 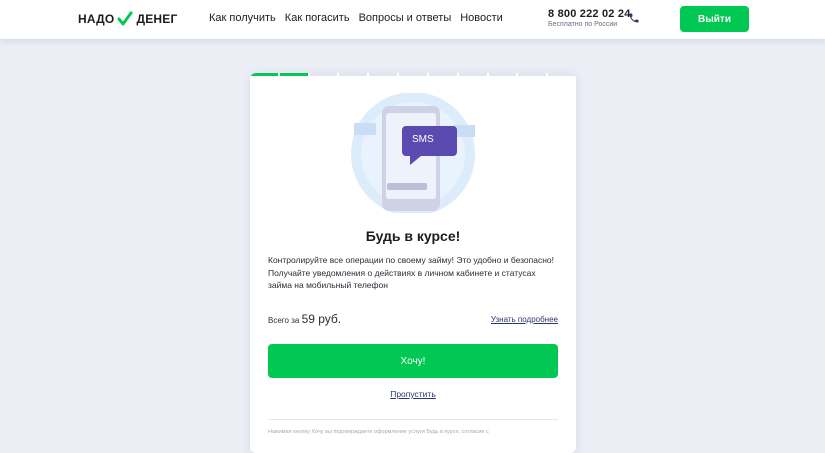 I want to click on divider, so click(x=413, y=419).